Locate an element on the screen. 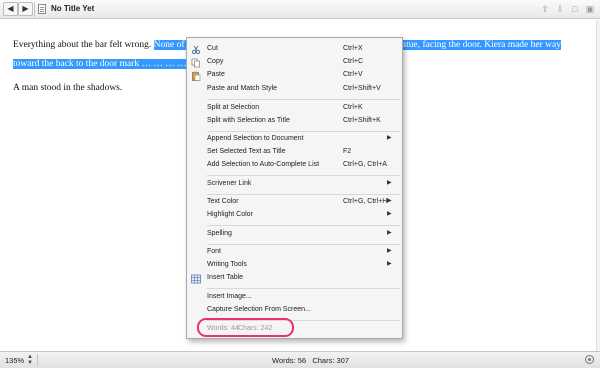 The width and height of the screenshot is (600, 368). menu-label-scrivener-link: Scrivener Link is located at coordinates (229, 183).